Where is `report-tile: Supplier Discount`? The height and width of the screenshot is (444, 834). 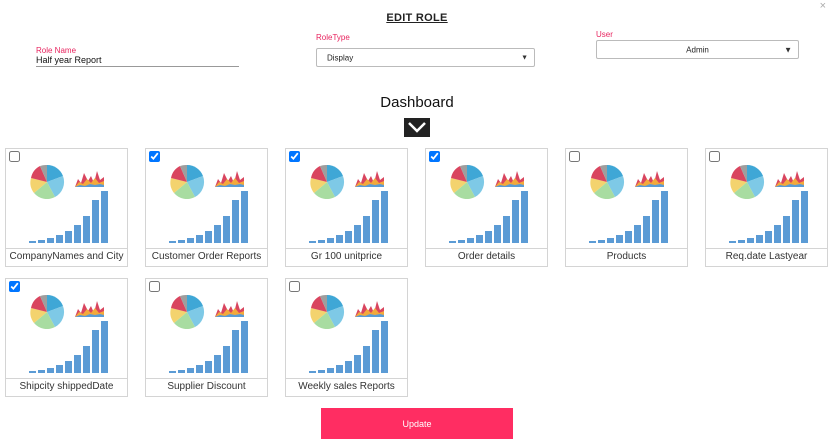
report-tile: Supplier Discount is located at coordinates (206, 337).